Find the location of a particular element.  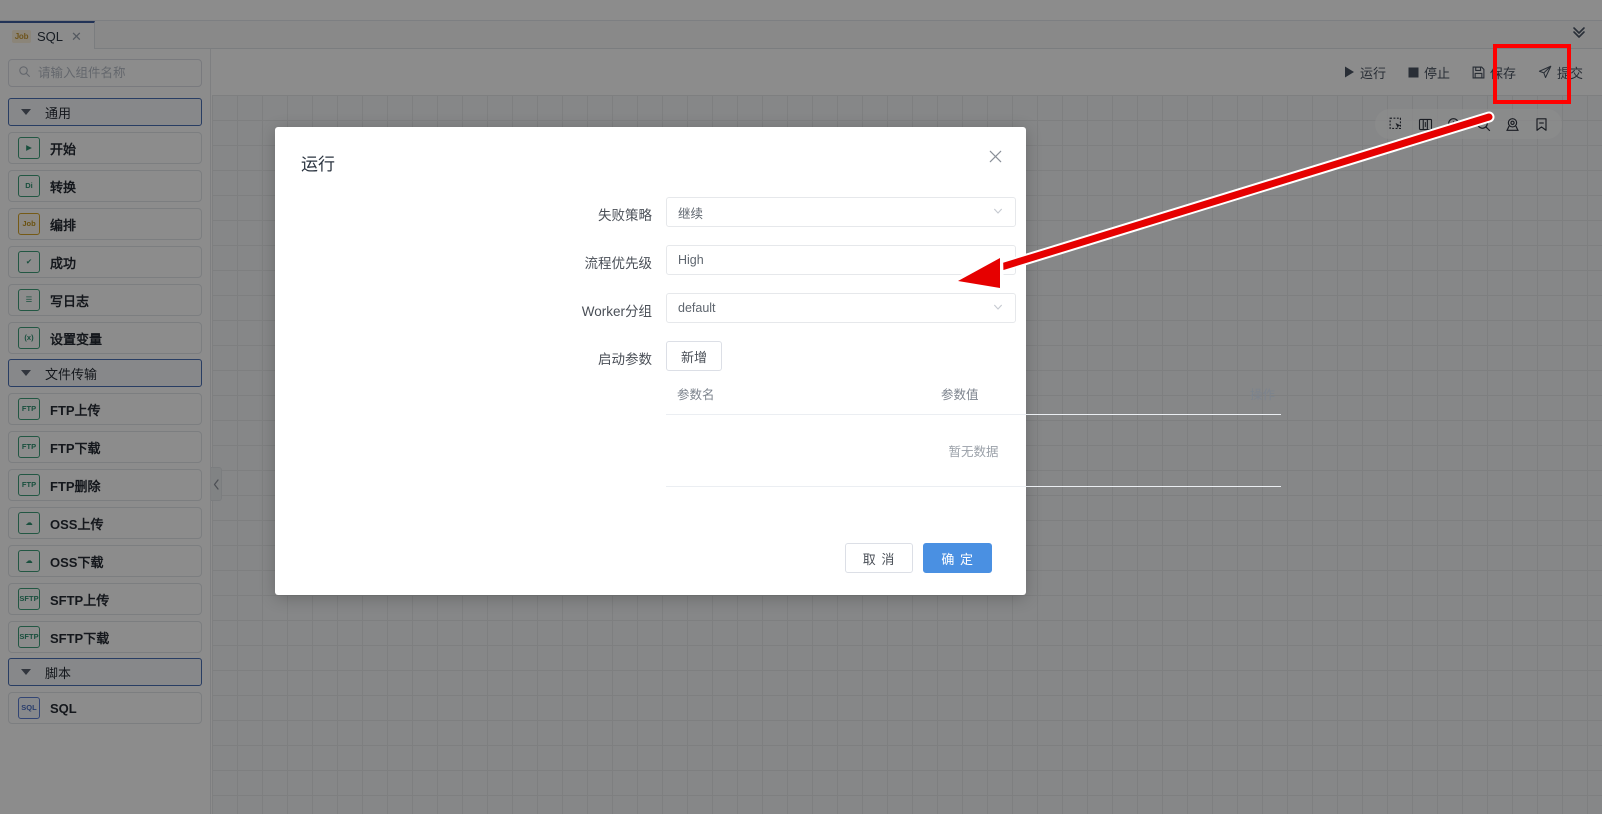

field-label: Worker分组 is located at coordinates (616, 311).